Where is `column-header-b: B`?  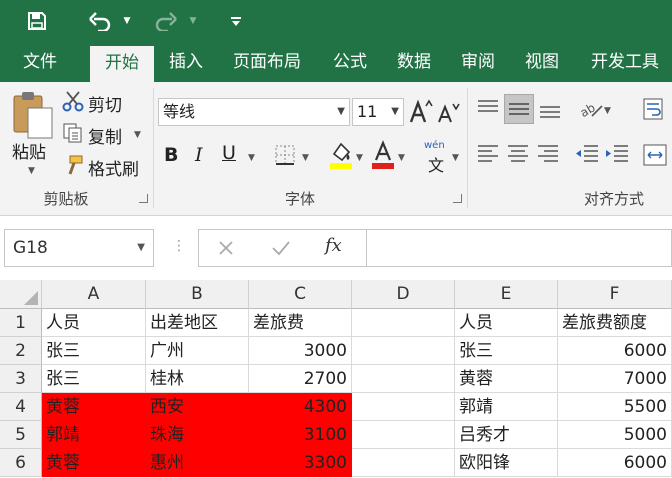 column-header-b: B is located at coordinates (197, 294).